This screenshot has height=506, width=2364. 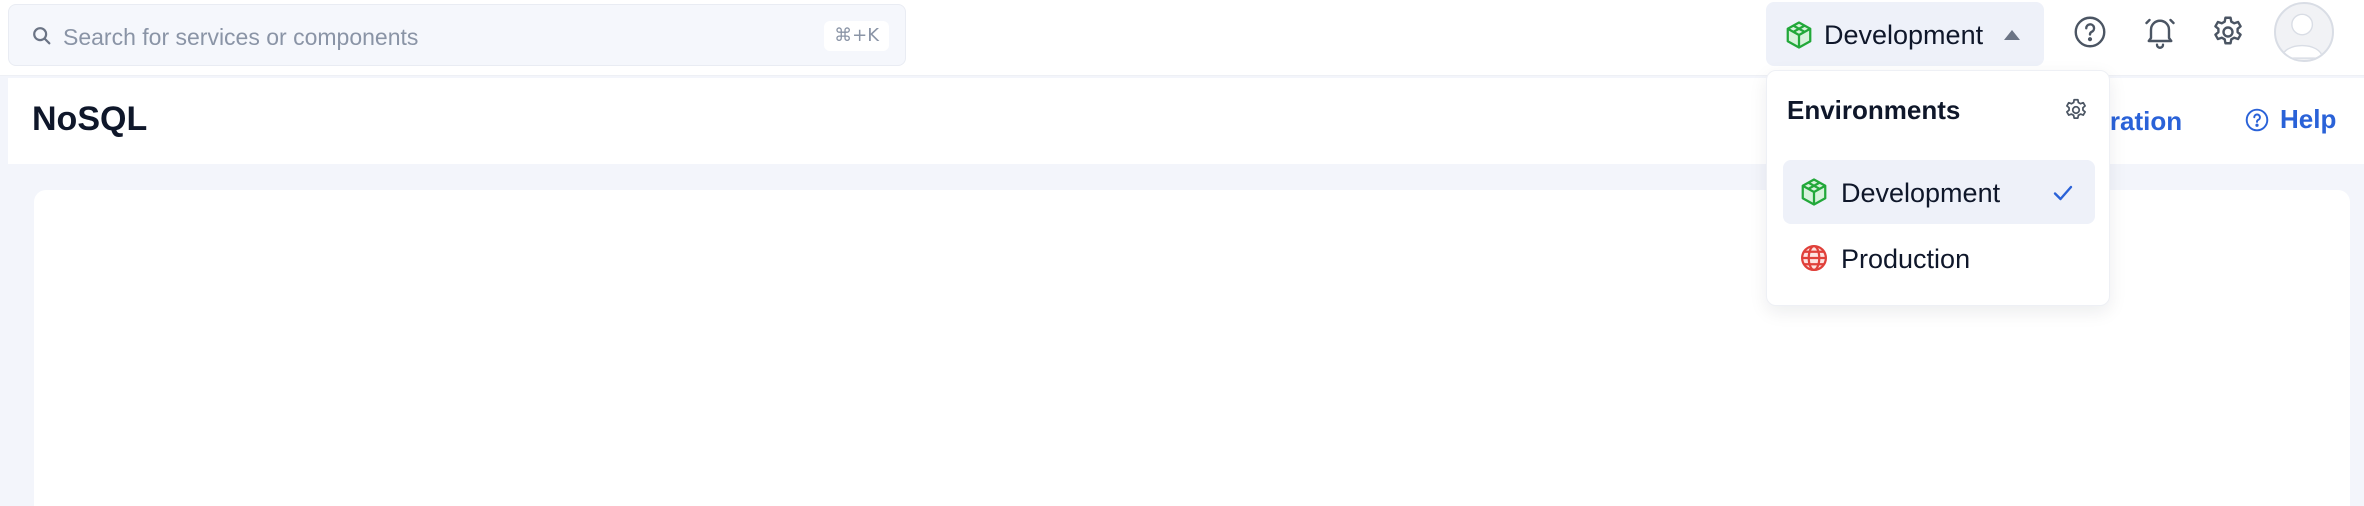 I want to click on search-shortcut: ⌘+K, so click(x=856, y=36).